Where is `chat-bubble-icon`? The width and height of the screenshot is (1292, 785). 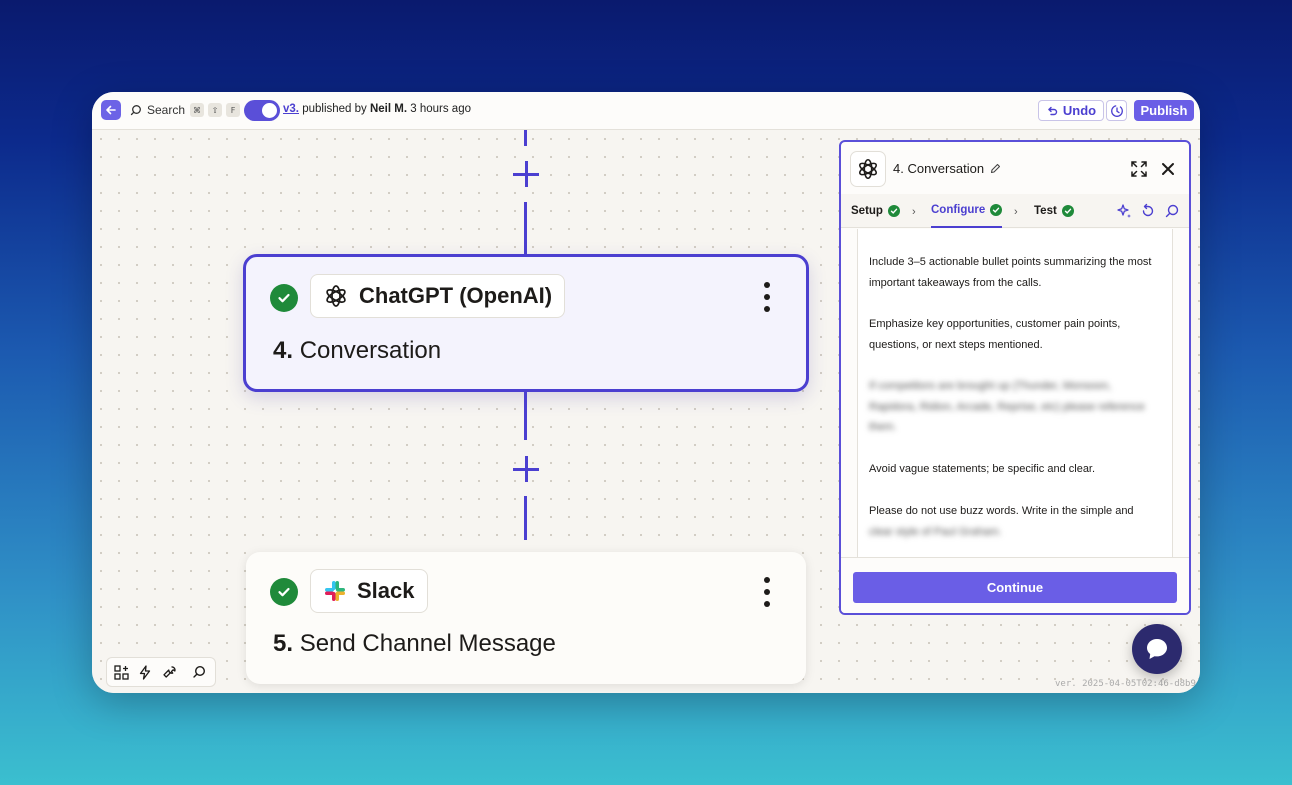 chat-bubble-icon is located at coordinates (1157, 649).